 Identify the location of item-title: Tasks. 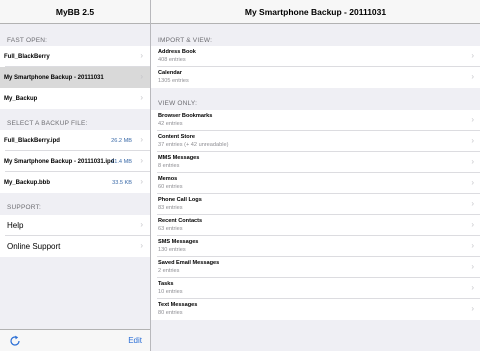
(166, 284).